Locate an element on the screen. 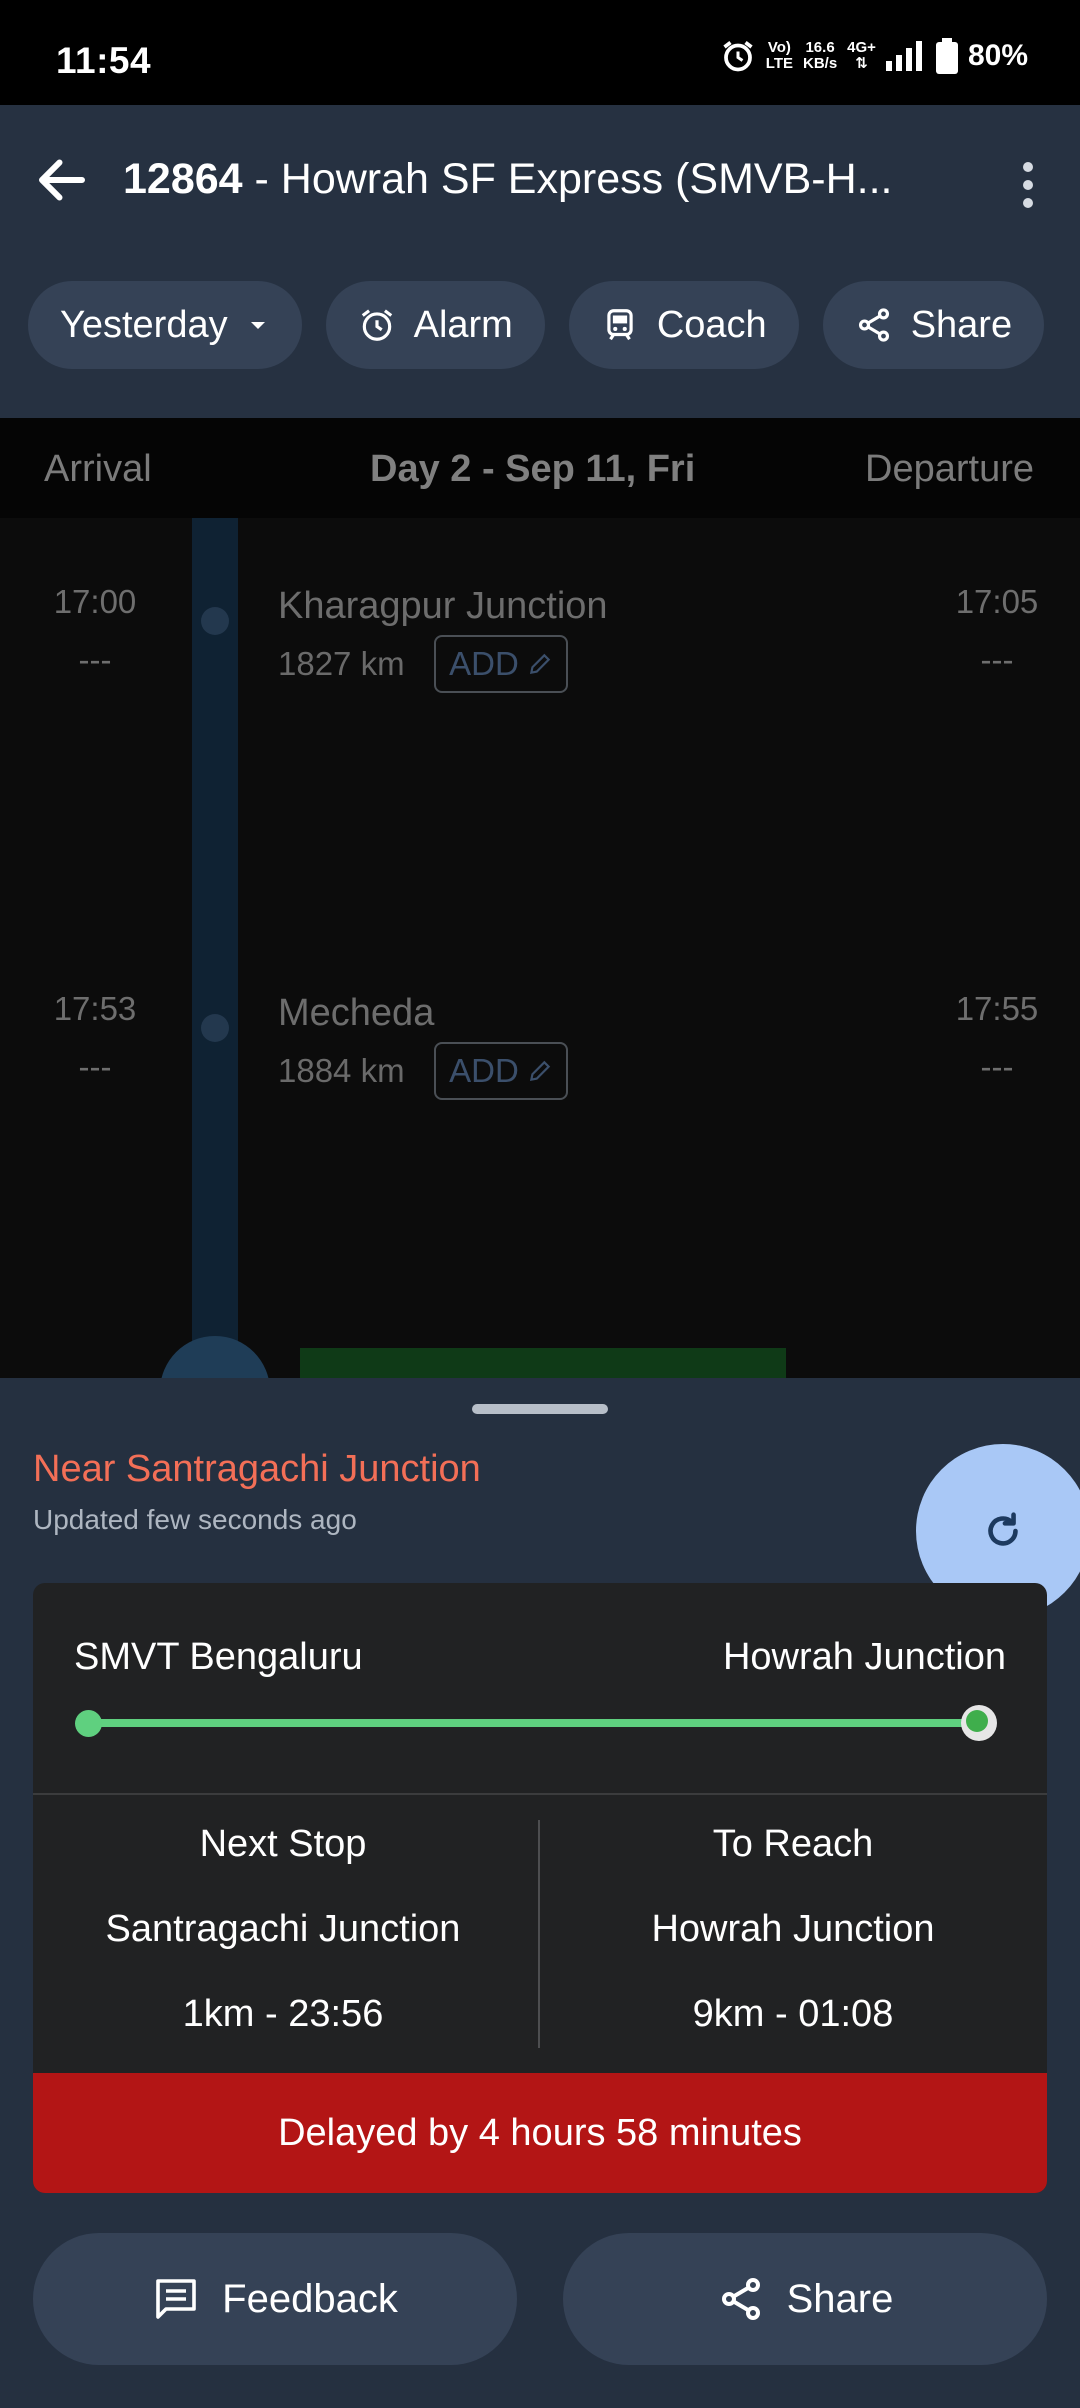 The height and width of the screenshot is (2408, 1080). train-number: 12864 is located at coordinates (183, 179).